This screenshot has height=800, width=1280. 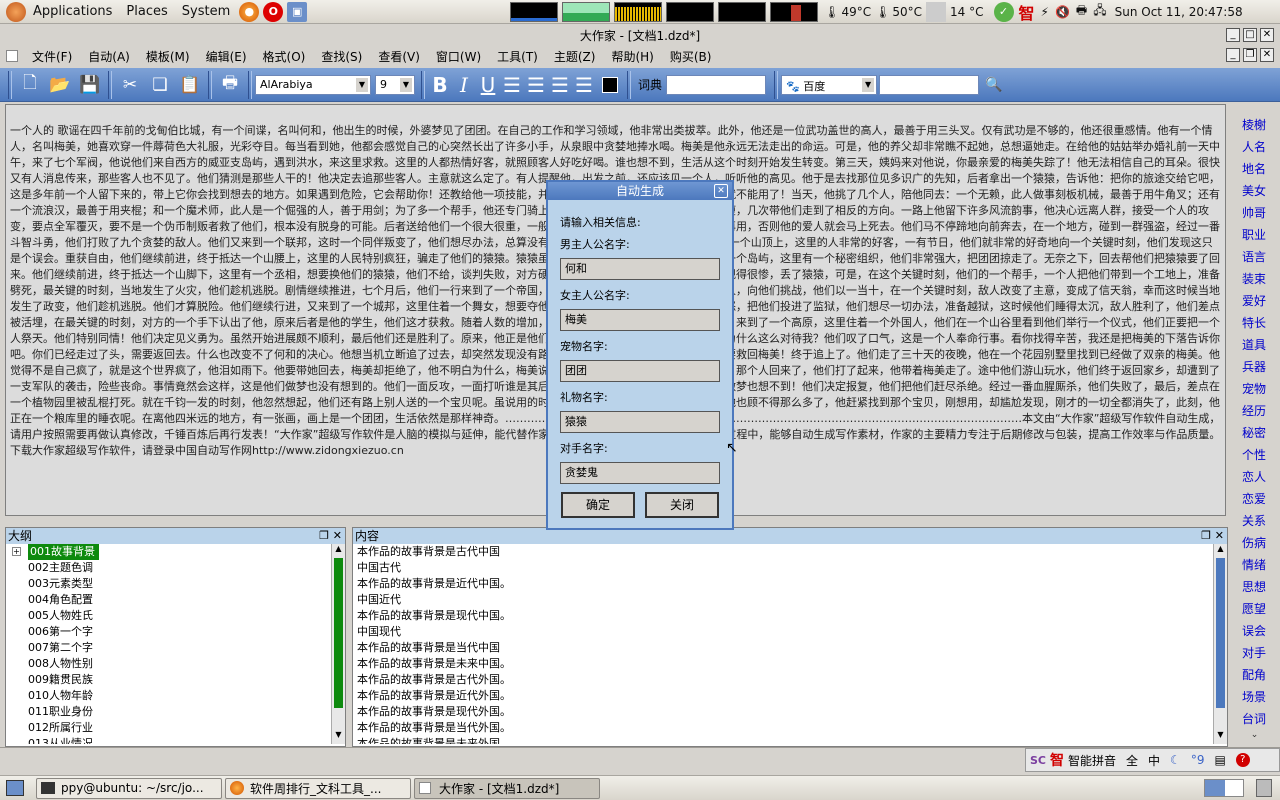 I want to click on opera-icon: O, so click(x=273, y=11).